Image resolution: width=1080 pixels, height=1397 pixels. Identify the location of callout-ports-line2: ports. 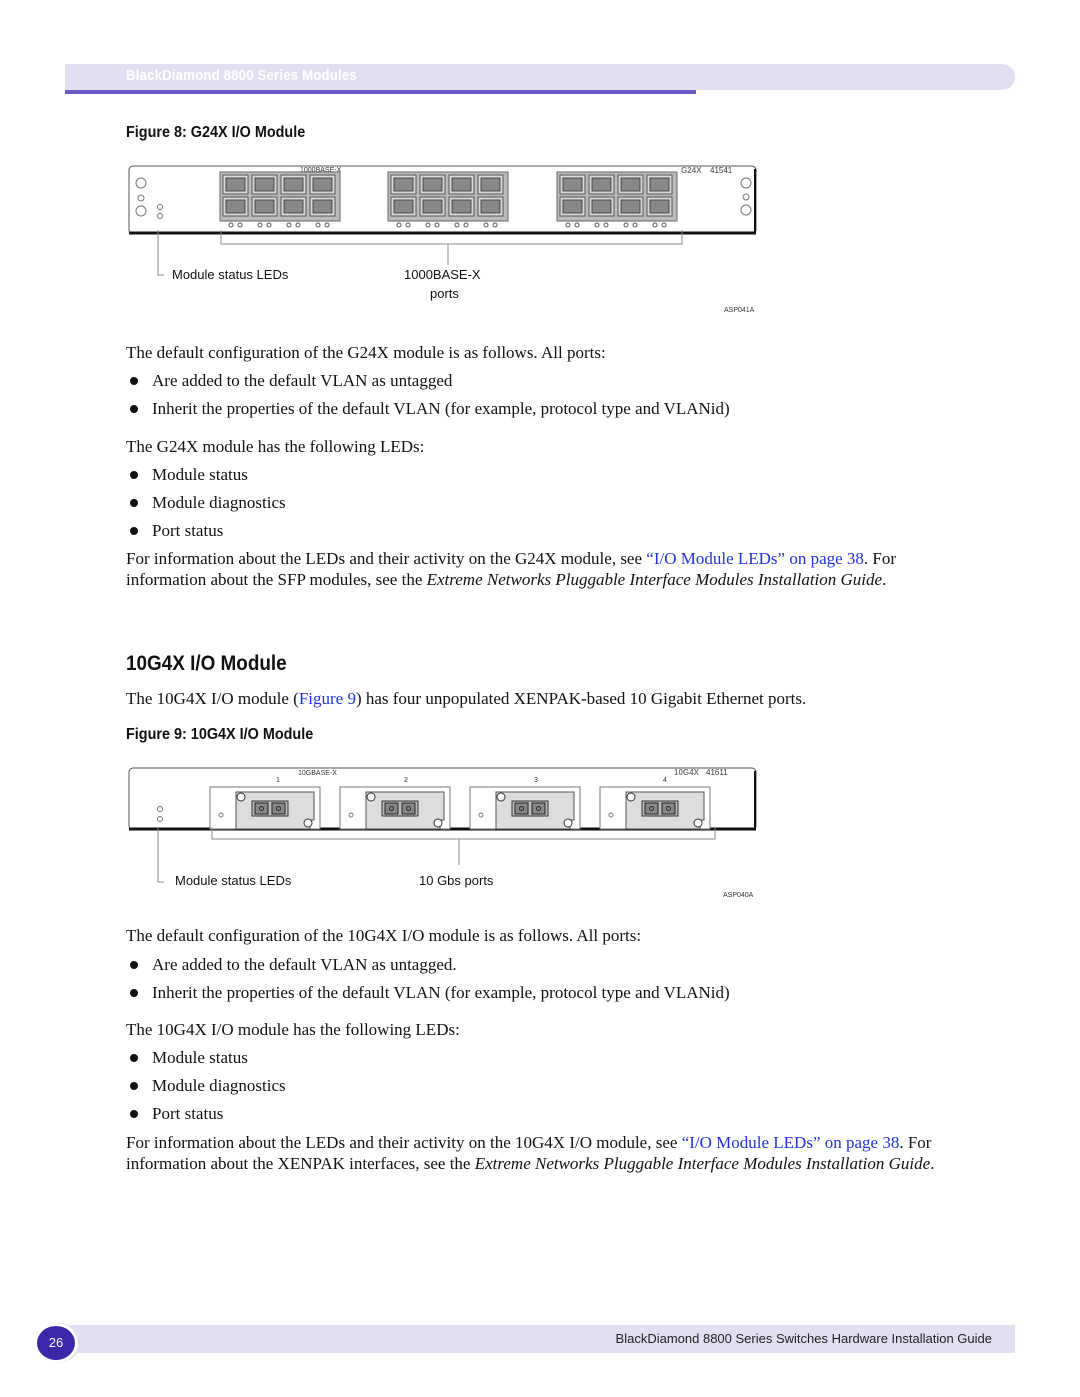
(444, 293).